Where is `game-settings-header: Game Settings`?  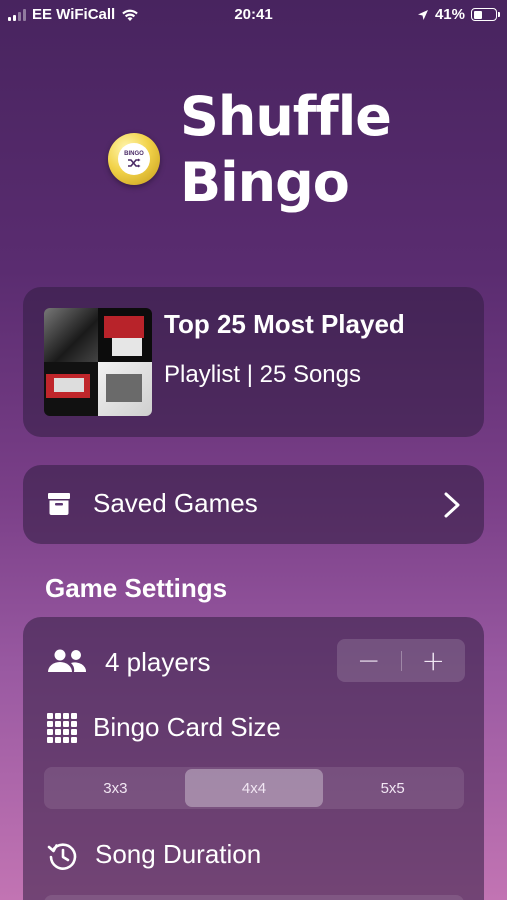
game-settings-header: Game Settings is located at coordinates (136, 588).